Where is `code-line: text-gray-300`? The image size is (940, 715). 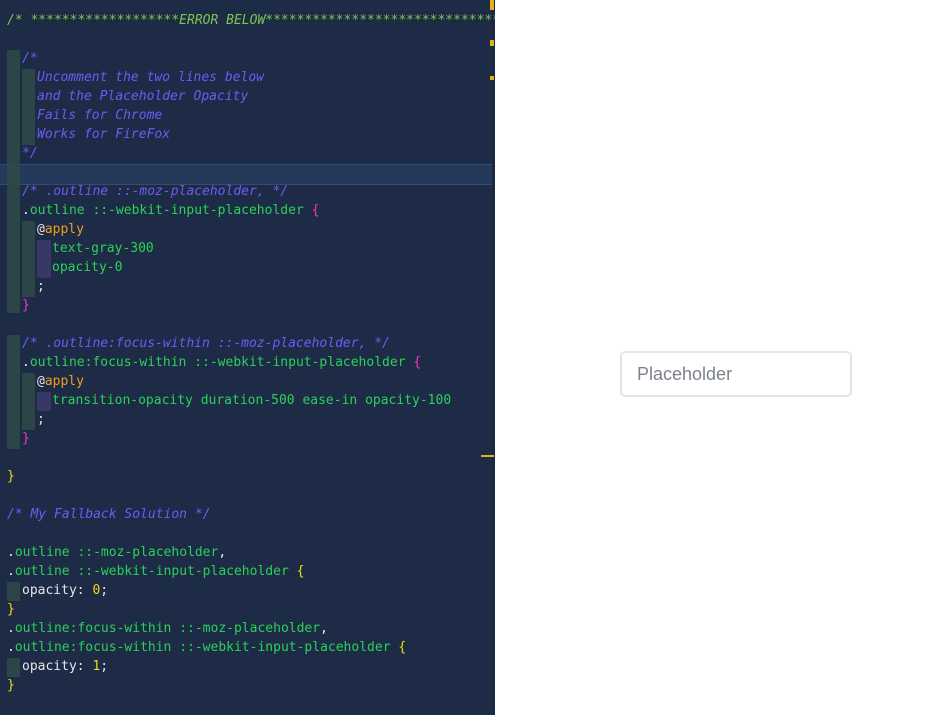 code-line: text-gray-300 is located at coordinates (103, 248).